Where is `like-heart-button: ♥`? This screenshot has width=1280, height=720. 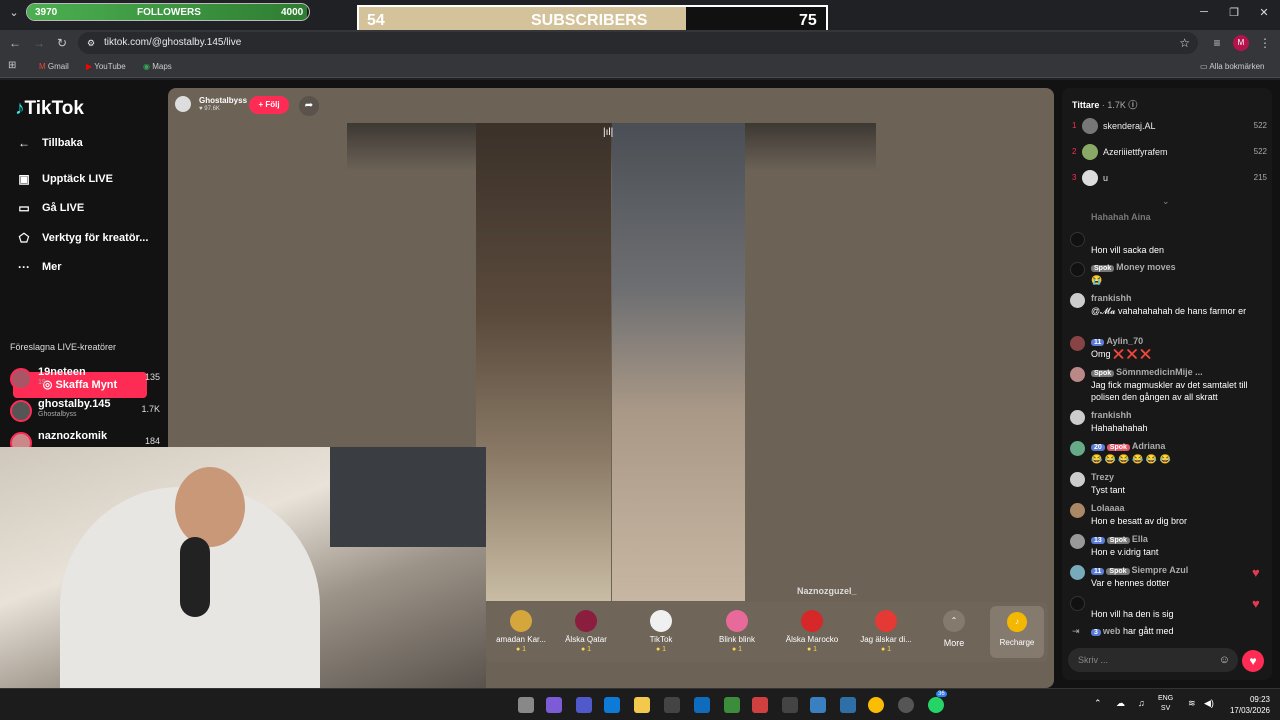 like-heart-button: ♥ is located at coordinates (1253, 661).